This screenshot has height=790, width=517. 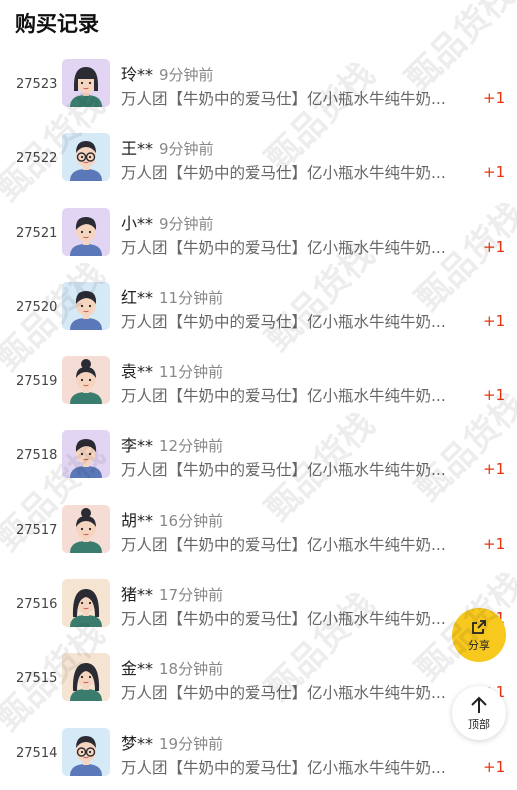 I want to click on buyer-info: 袁** 11分钟前, so click(x=172, y=370).